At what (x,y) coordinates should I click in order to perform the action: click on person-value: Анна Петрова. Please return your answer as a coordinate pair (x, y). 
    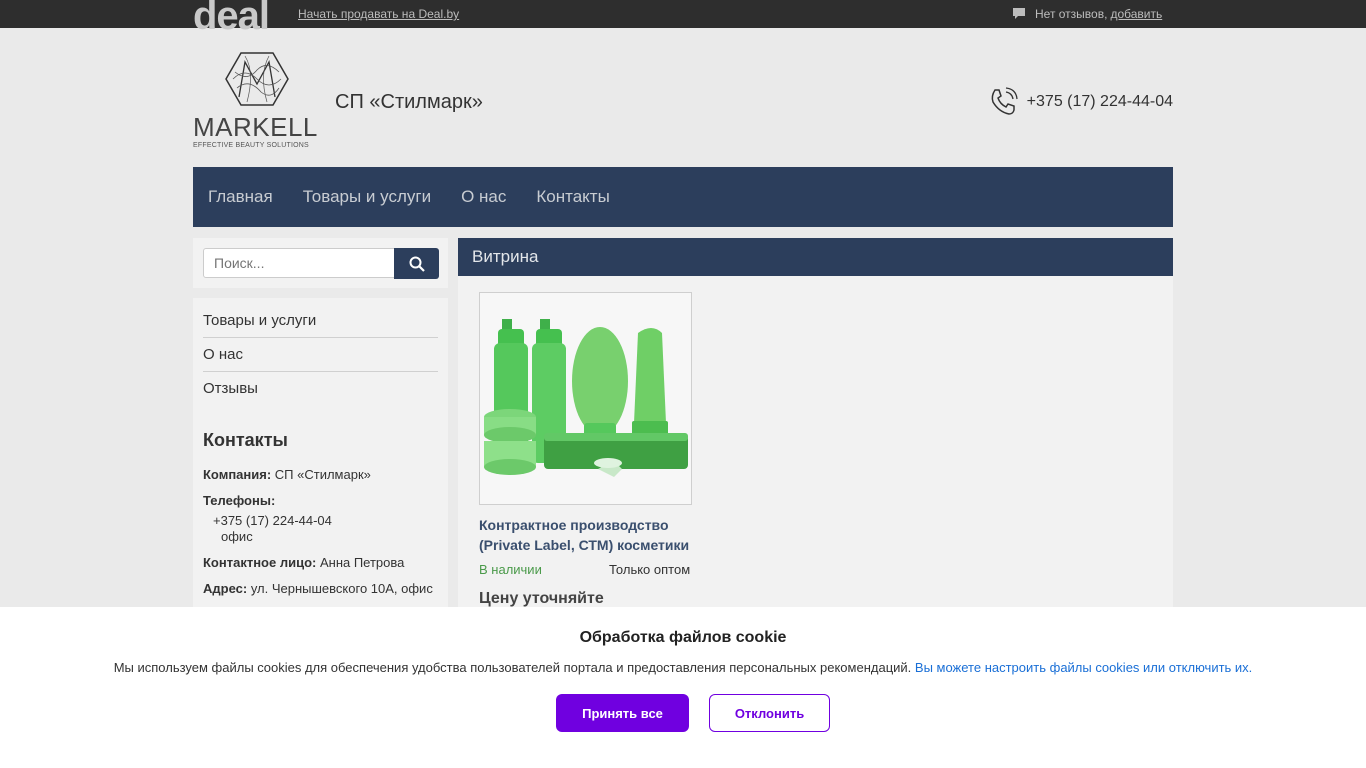
    Looking at the image, I should click on (362, 562).